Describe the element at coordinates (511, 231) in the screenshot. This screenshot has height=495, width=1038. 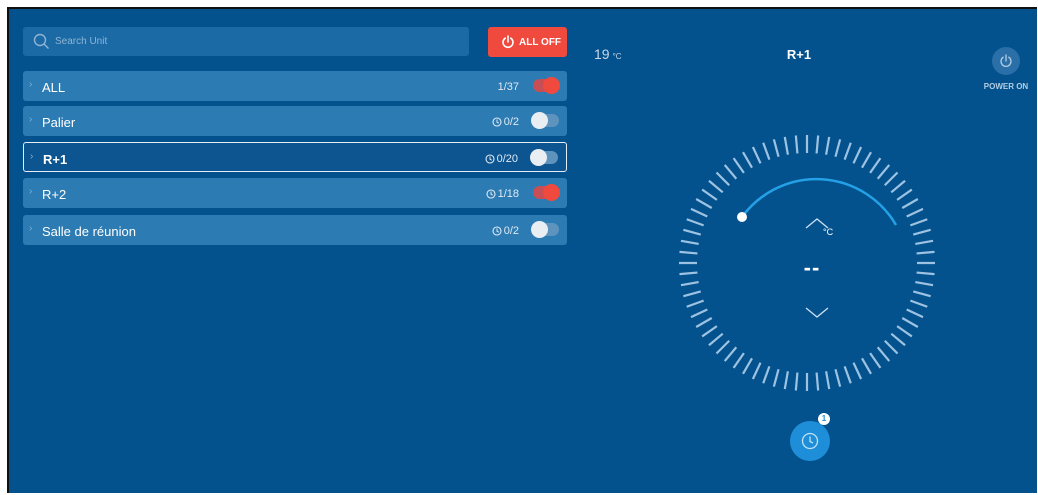
I see `group-count-value: 0/2` at that location.